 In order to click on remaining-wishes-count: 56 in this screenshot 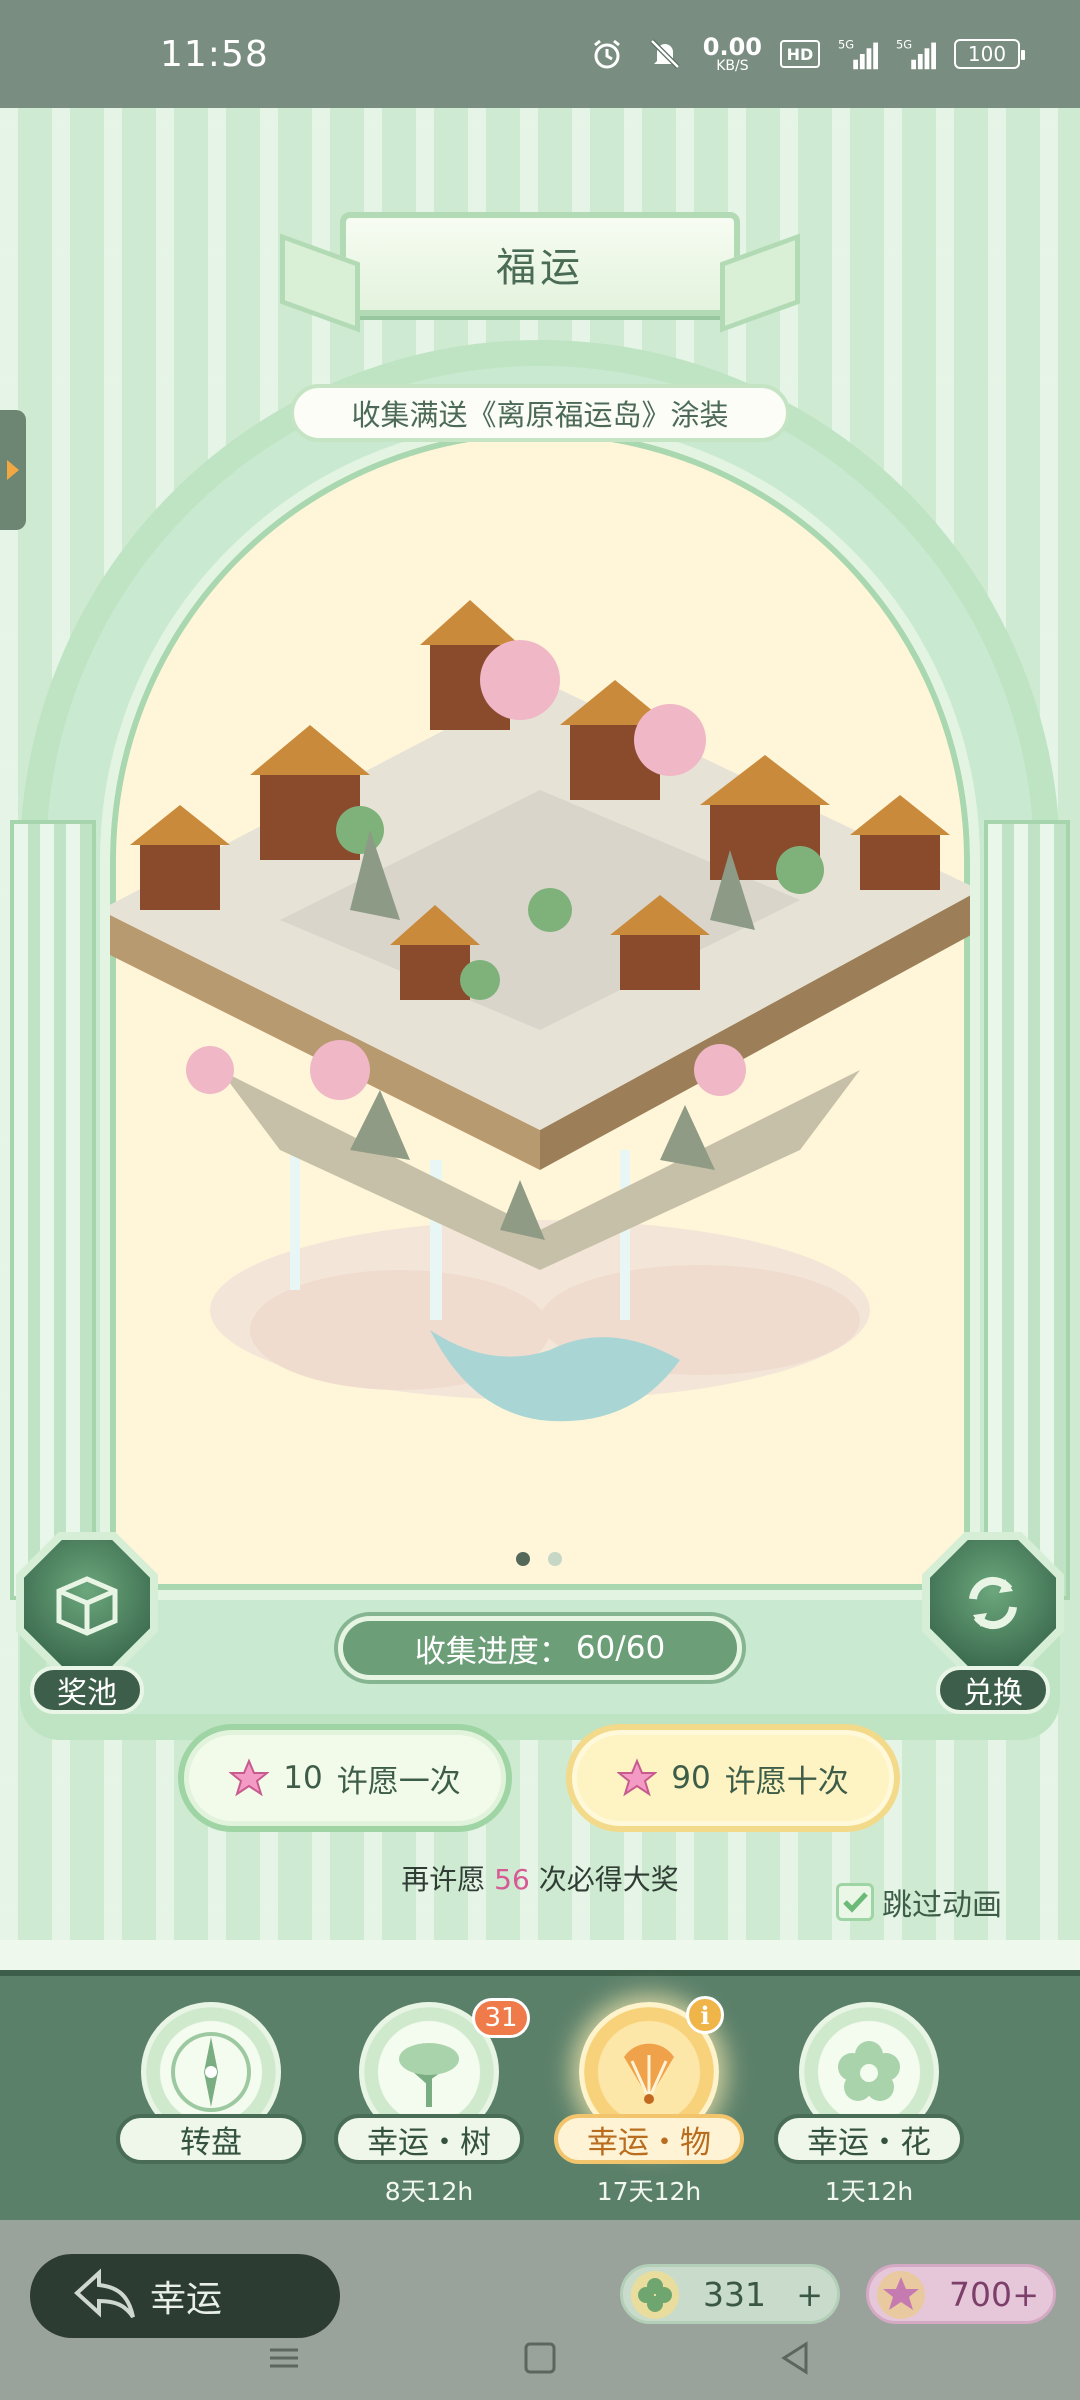, I will do `click(512, 1879)`.